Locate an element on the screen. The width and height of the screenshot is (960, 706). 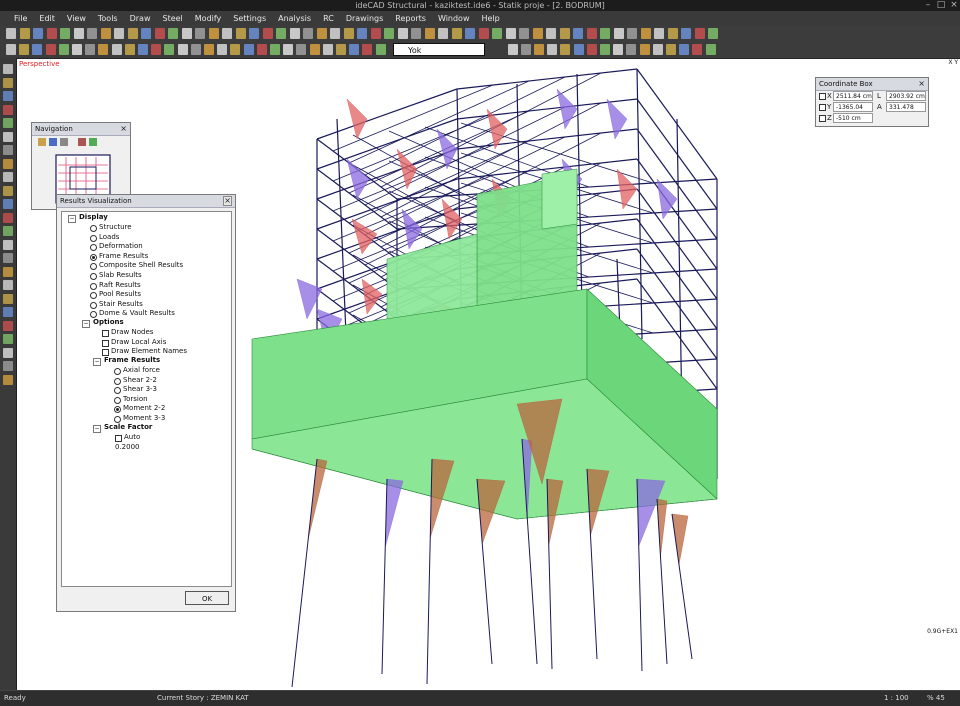
display-item: Deformation is located at coordinates (121, 246).